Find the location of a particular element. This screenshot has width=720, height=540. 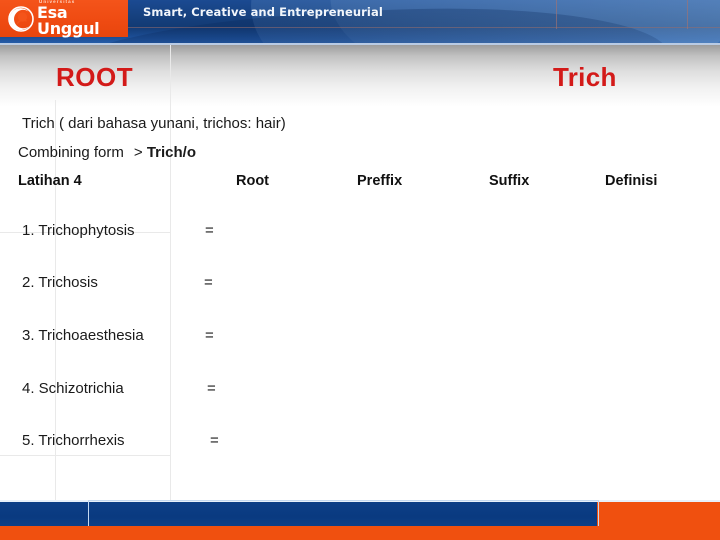

esa-unggul-emblem-icon is located at coordinates (21, 18).